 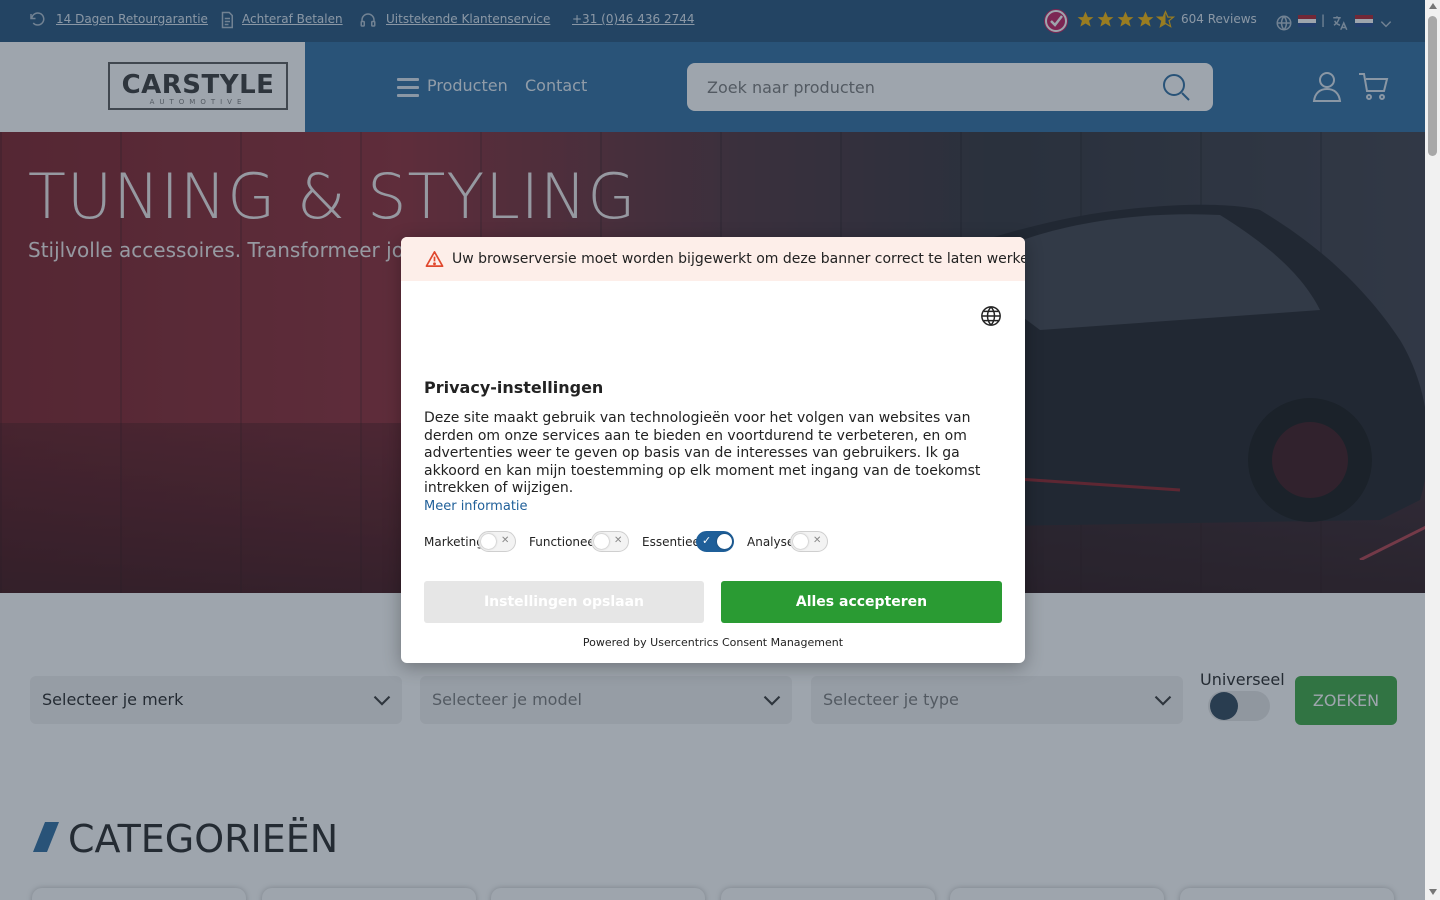 I want to click on analytics-toggle: ✕, so click(x=809, y=541).